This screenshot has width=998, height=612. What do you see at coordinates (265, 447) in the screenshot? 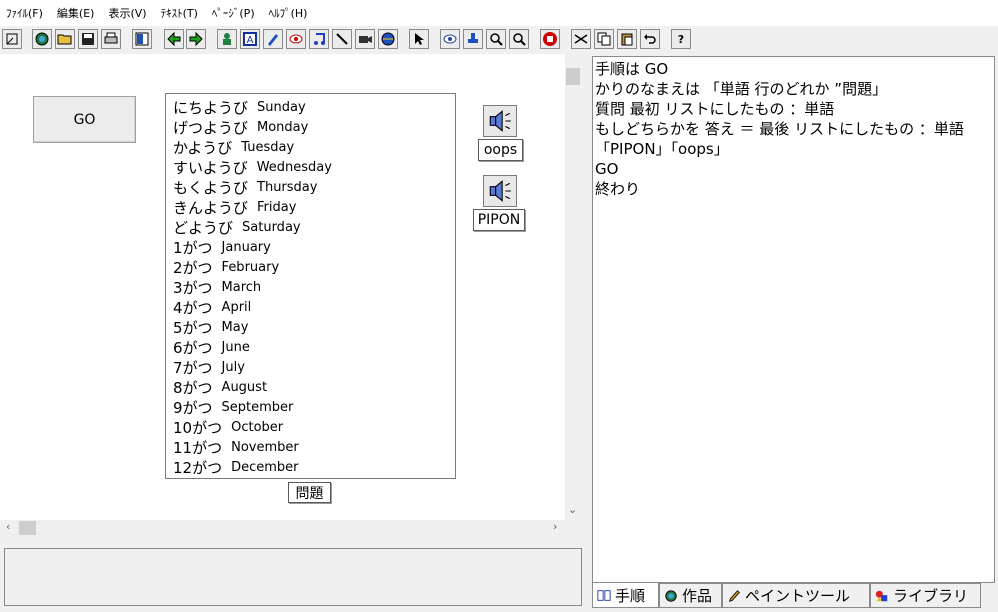
I see `word-english: November` at bounding box center [265, 447].